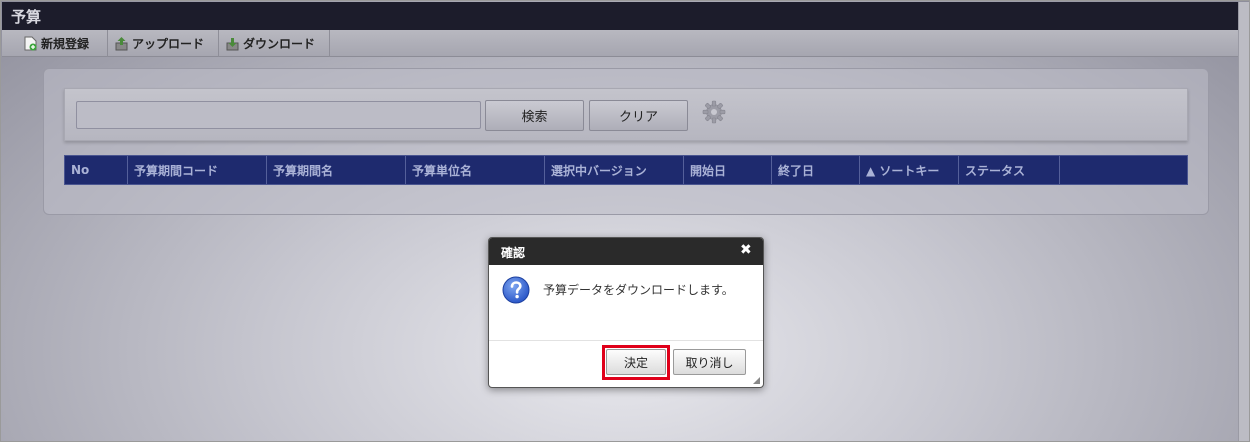 This screenshot has width=1250, height=442. Describe the element at coordinates (599, 170) in the screenshot. I see `column-label: 選択中バージョン` at that location.